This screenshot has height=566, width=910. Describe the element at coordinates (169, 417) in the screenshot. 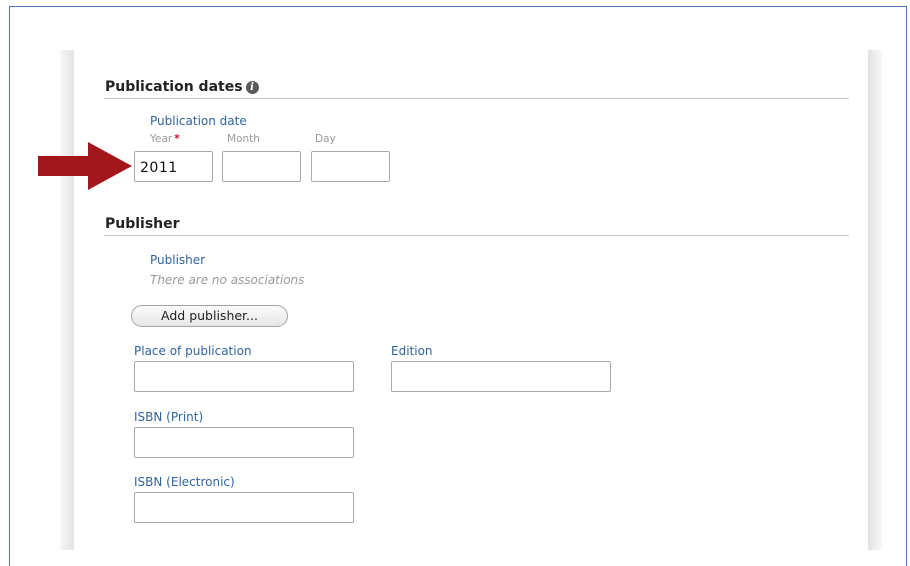

I see `isbn-print-label: ISBN (Print)` at that location.